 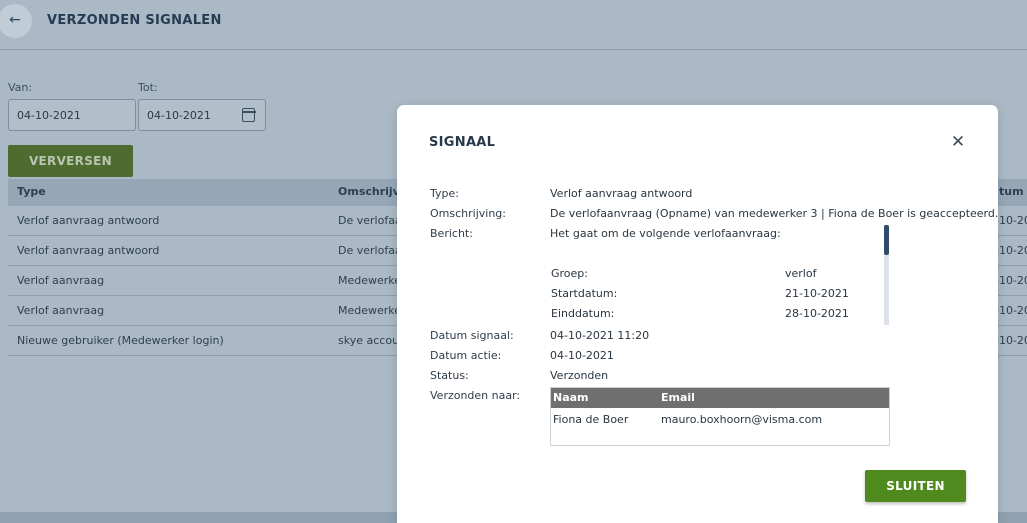 What do you see at coordinates (451, 233) in the screenshot?
I see `message-label: Bericht:` at bounding box center [451, 233].